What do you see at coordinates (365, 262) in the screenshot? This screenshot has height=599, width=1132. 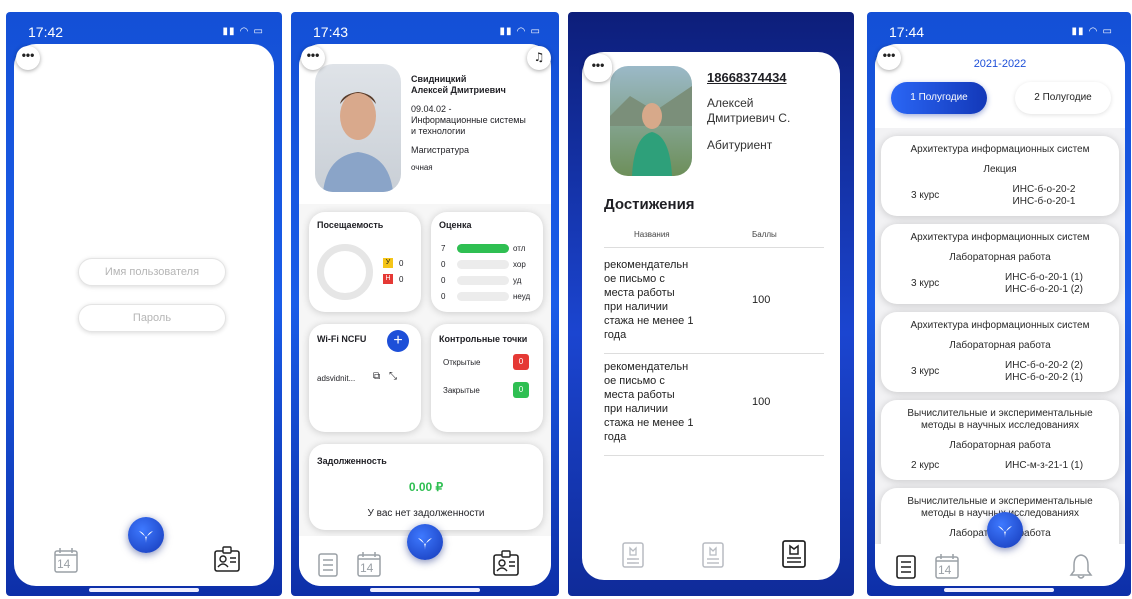 I see `attendance-widget: Посещаемость У 0 Н 0` at bounding box center [365, 262].